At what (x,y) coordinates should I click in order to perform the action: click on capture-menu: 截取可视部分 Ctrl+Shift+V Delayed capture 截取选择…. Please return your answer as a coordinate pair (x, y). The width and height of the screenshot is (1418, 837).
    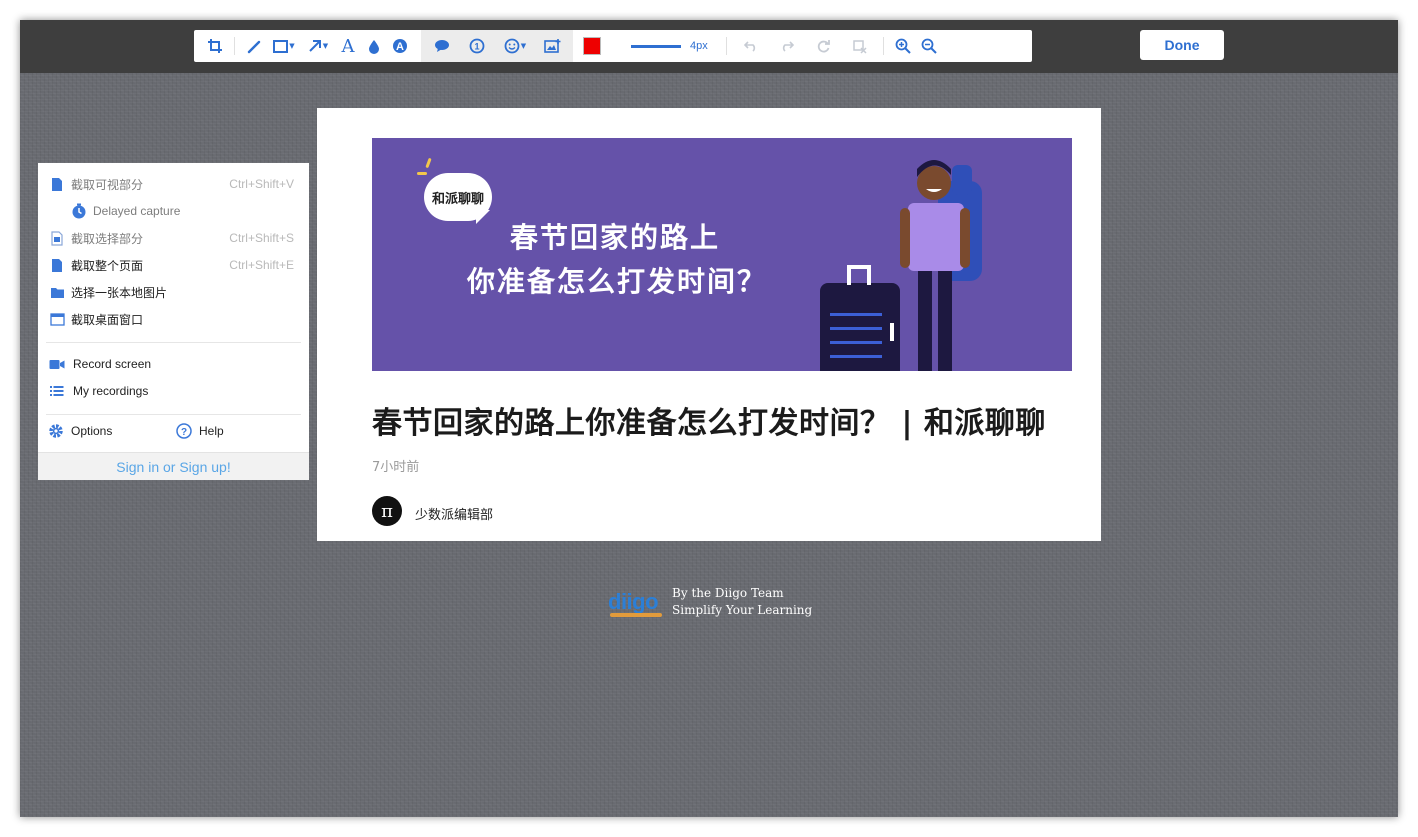
    Looking at the image, I should click on (173, 321).